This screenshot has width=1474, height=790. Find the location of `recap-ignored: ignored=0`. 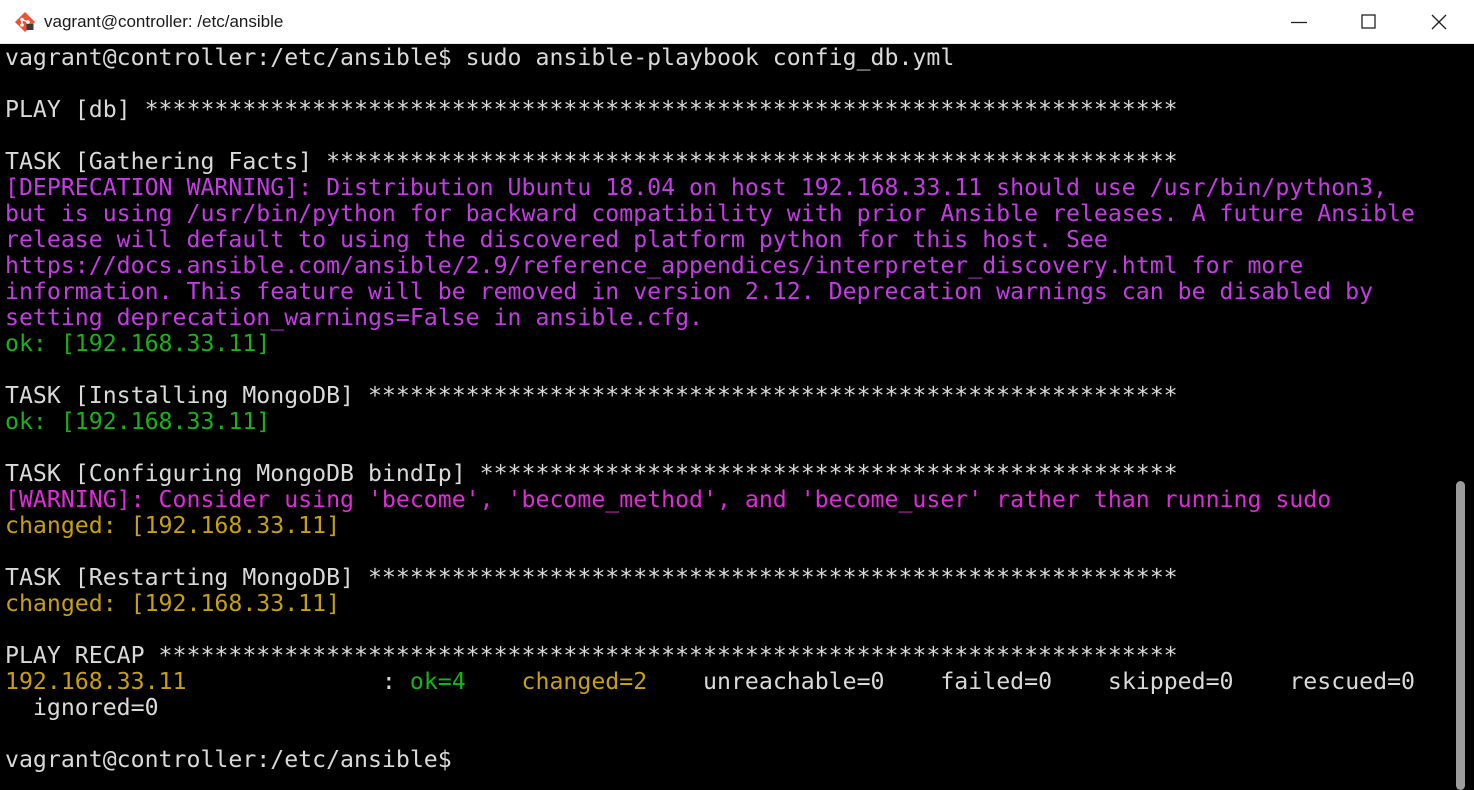

recap-ignored: ignored=0 is located at coordinates (82, 707).